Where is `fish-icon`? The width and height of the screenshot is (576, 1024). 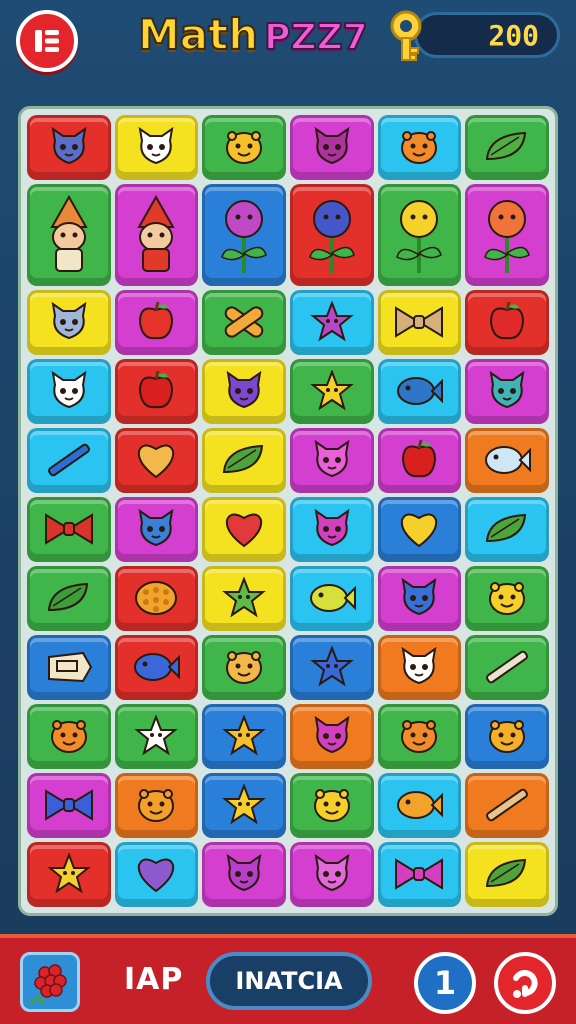
fish-icon is located at coordinates (332, 598).